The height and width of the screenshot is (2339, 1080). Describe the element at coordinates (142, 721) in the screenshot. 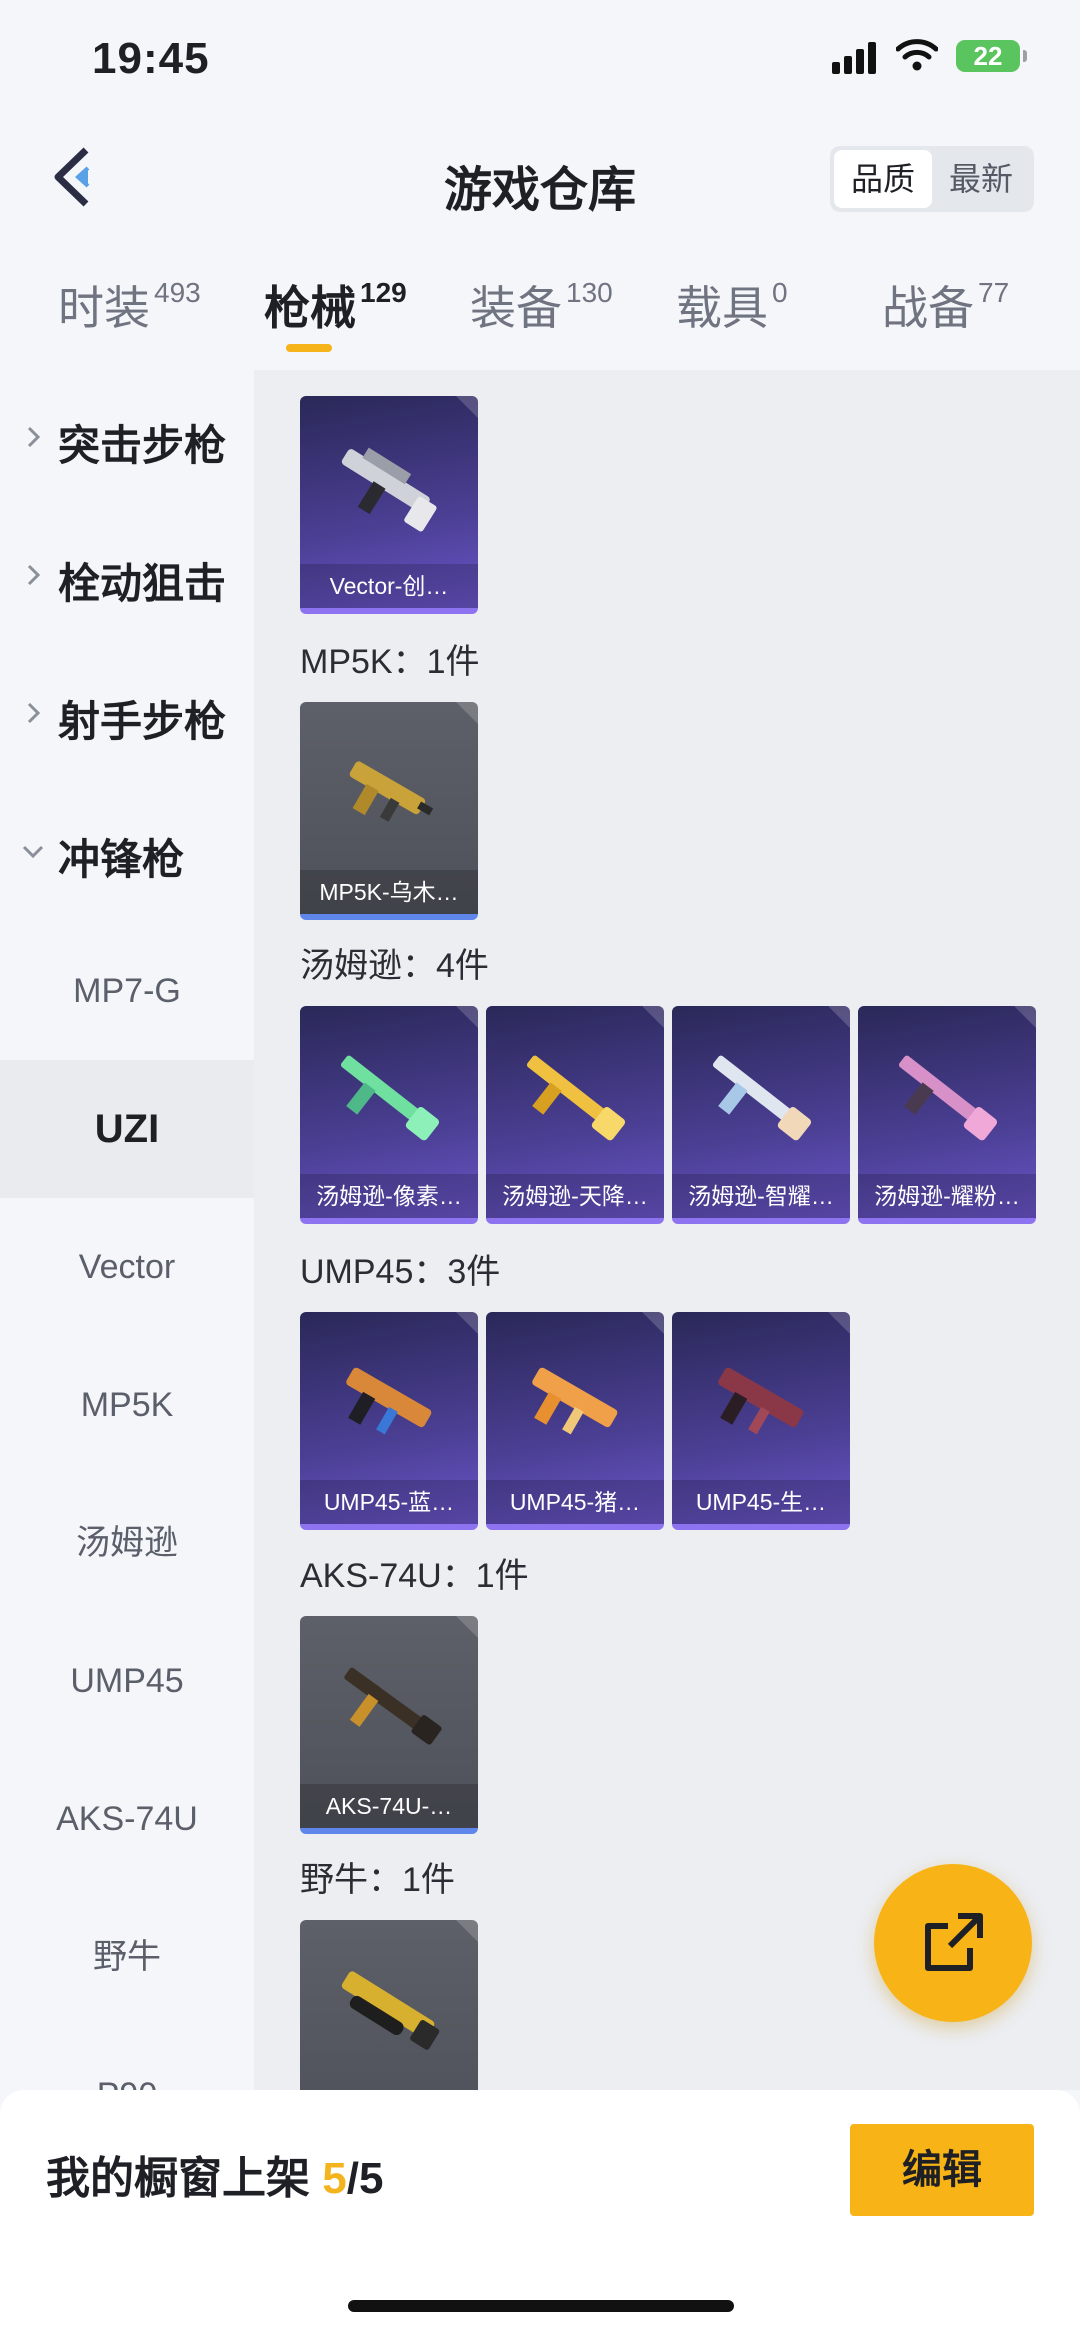

I see `sidebar-category-label: 射手步枪` at that location.